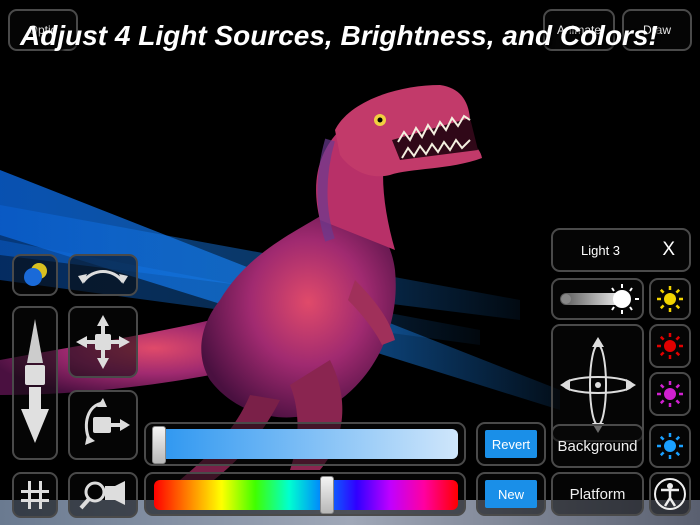 The width and height of the screenshot is (700, 525). I want to click on light-title: Light 3, so click(601, 250).